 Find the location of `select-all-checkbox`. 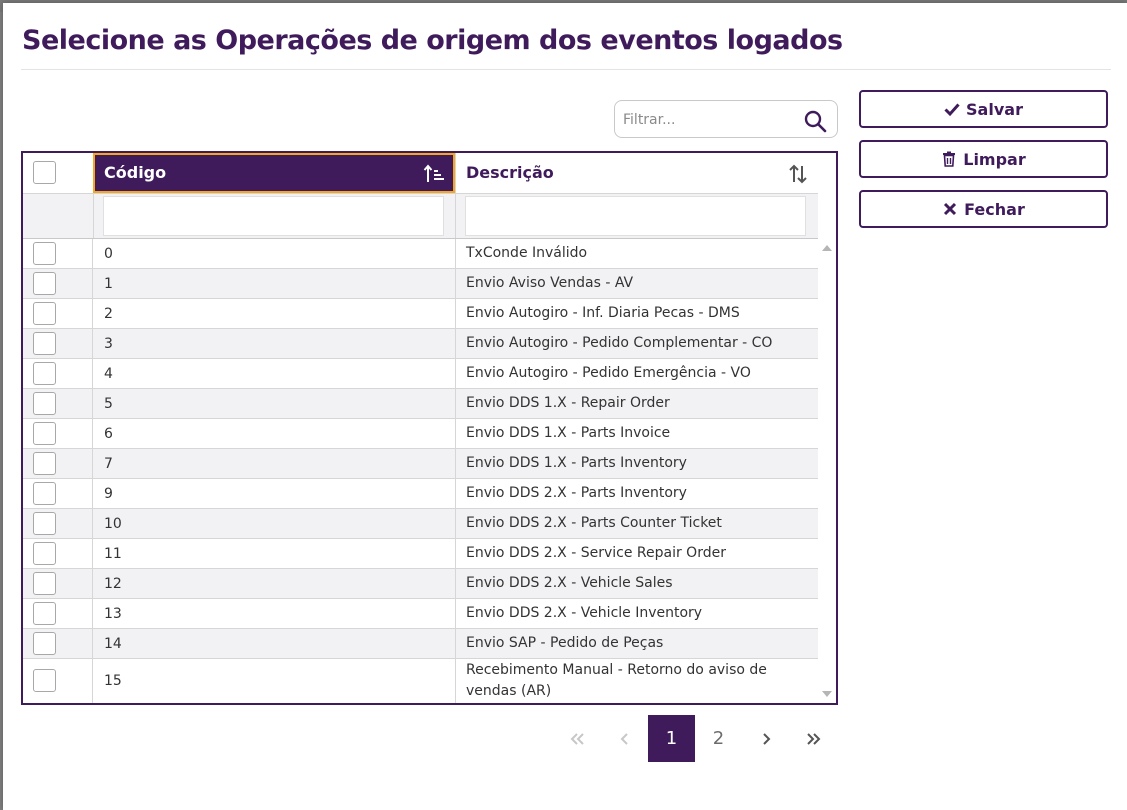

select-all-checkbox is located at coordinates (44, 172).